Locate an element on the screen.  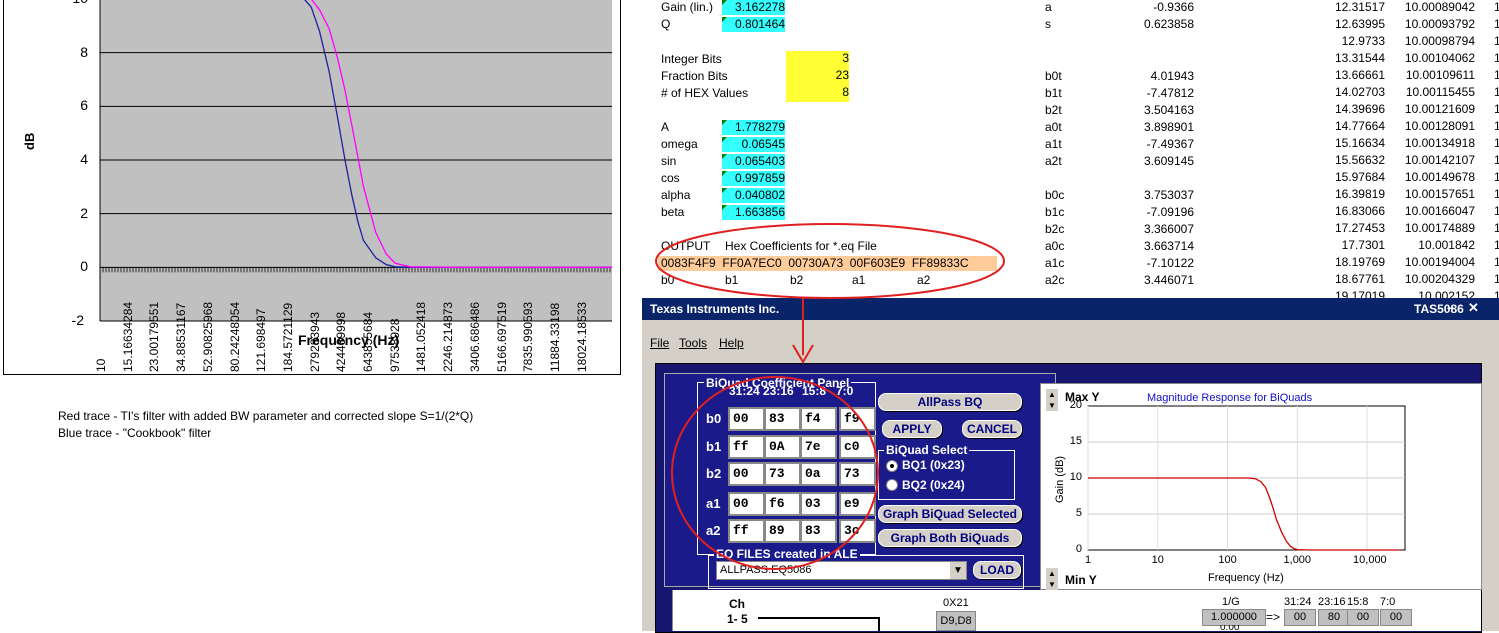
gain-db-value: 10.00098794 is located at coordinates (1435, 41).